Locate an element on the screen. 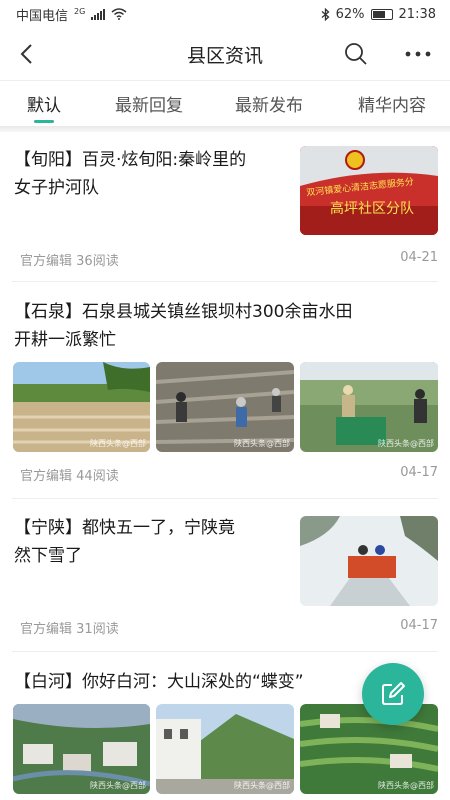 Image resolution: width=450 pixels, height=800 pixels. network-label: 2G is located at coordinates (80, 11).